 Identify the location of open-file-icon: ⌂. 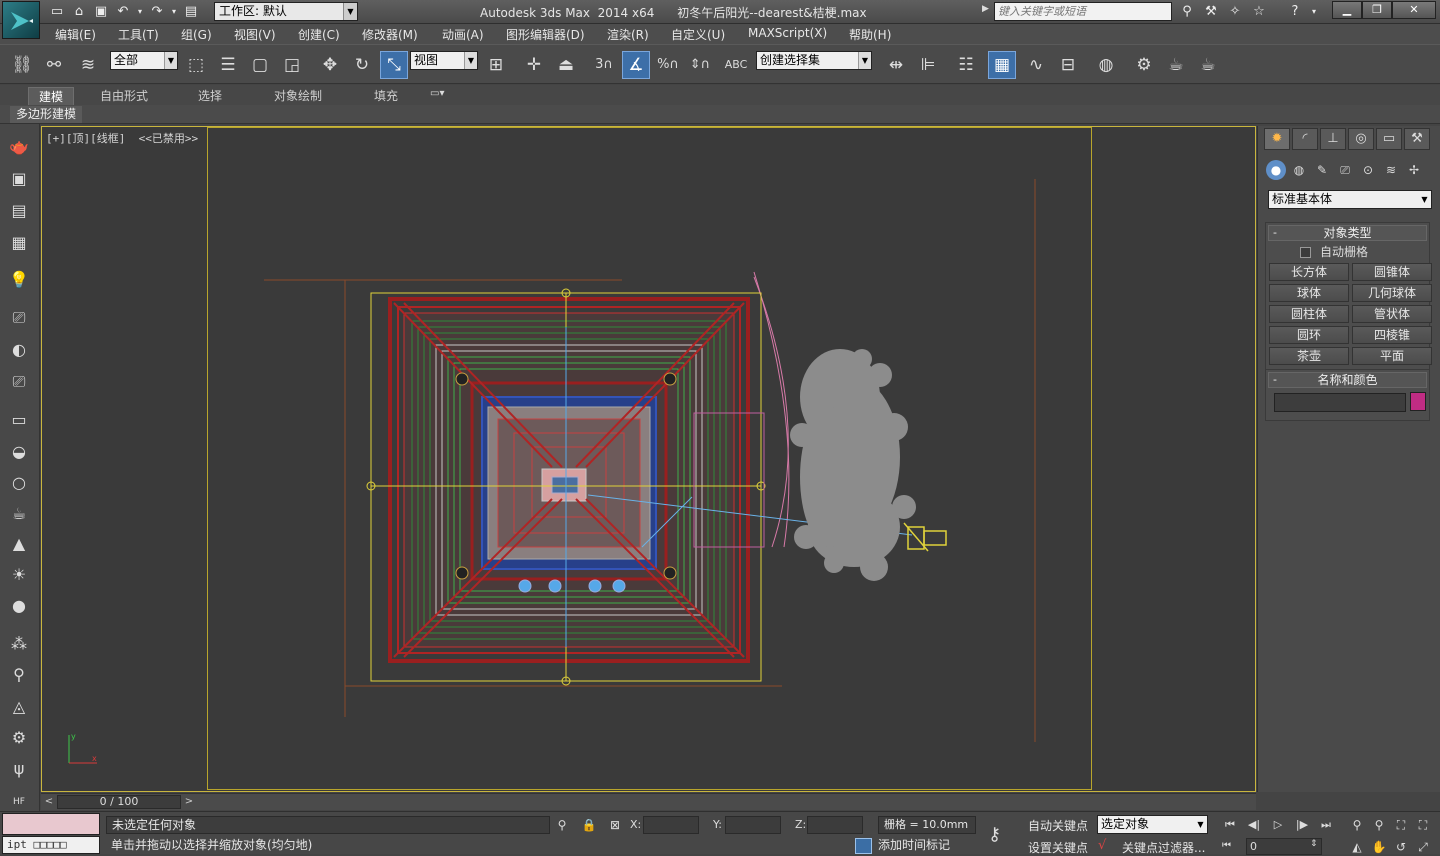
(79, 12).